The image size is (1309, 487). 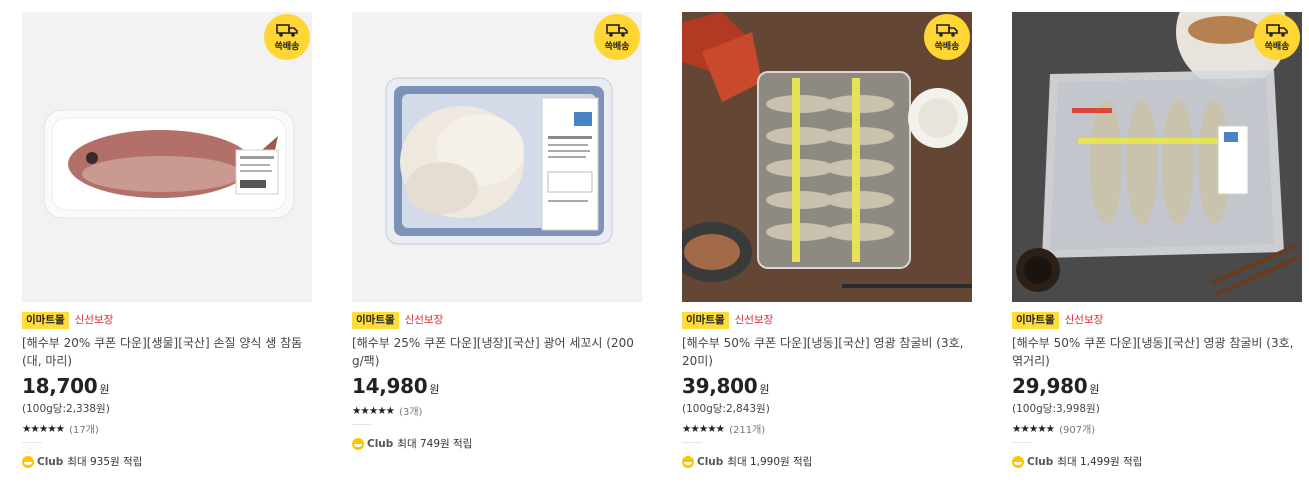 I want to click on review-count: (211개), so click(x=747, y=428).